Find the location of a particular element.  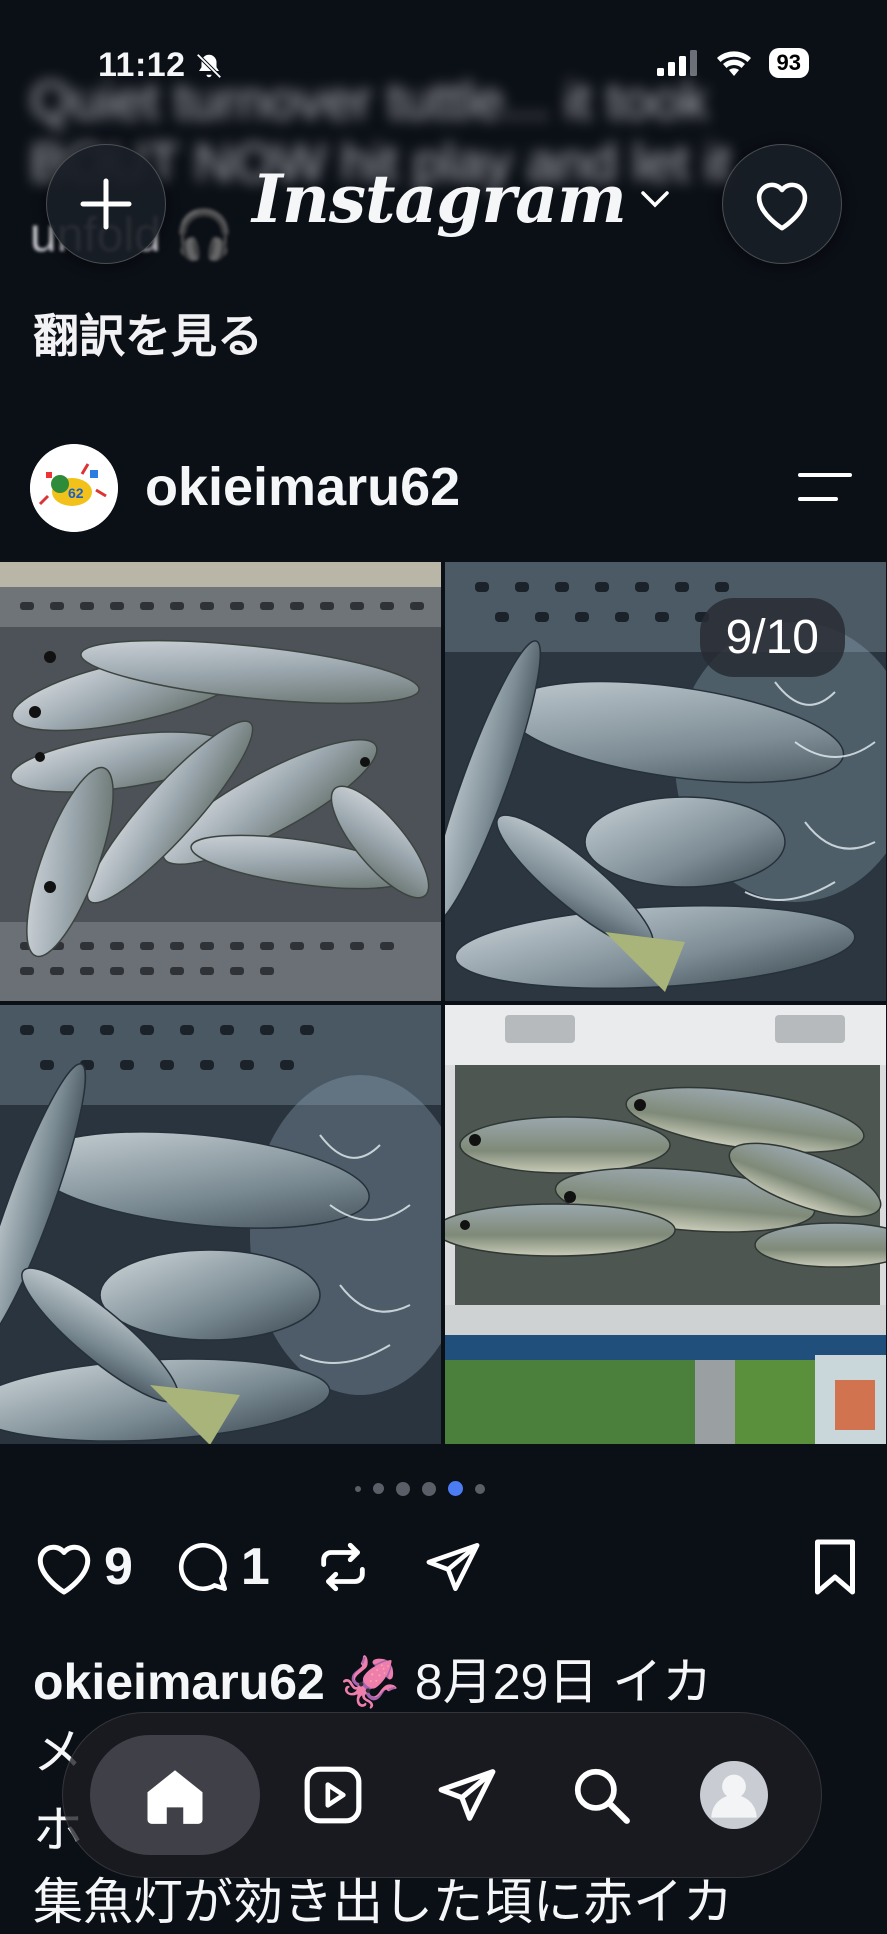

notifications-button is located at coordinates (782, 204).